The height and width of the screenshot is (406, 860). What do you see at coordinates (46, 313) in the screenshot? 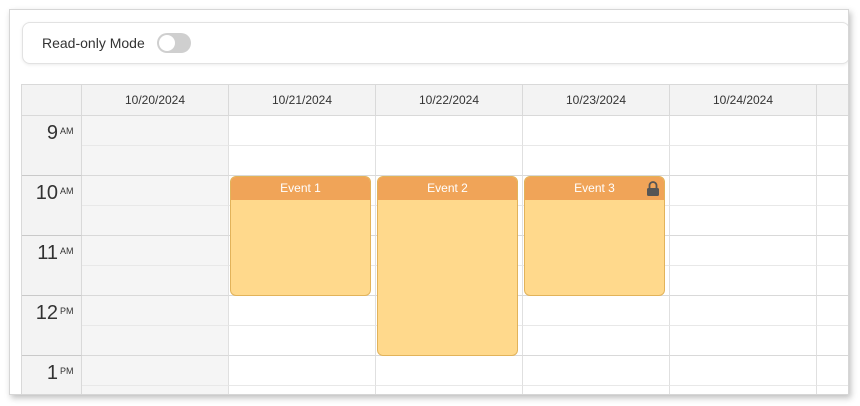
I see `hour-number: 12` at bounding box center [46, 313].